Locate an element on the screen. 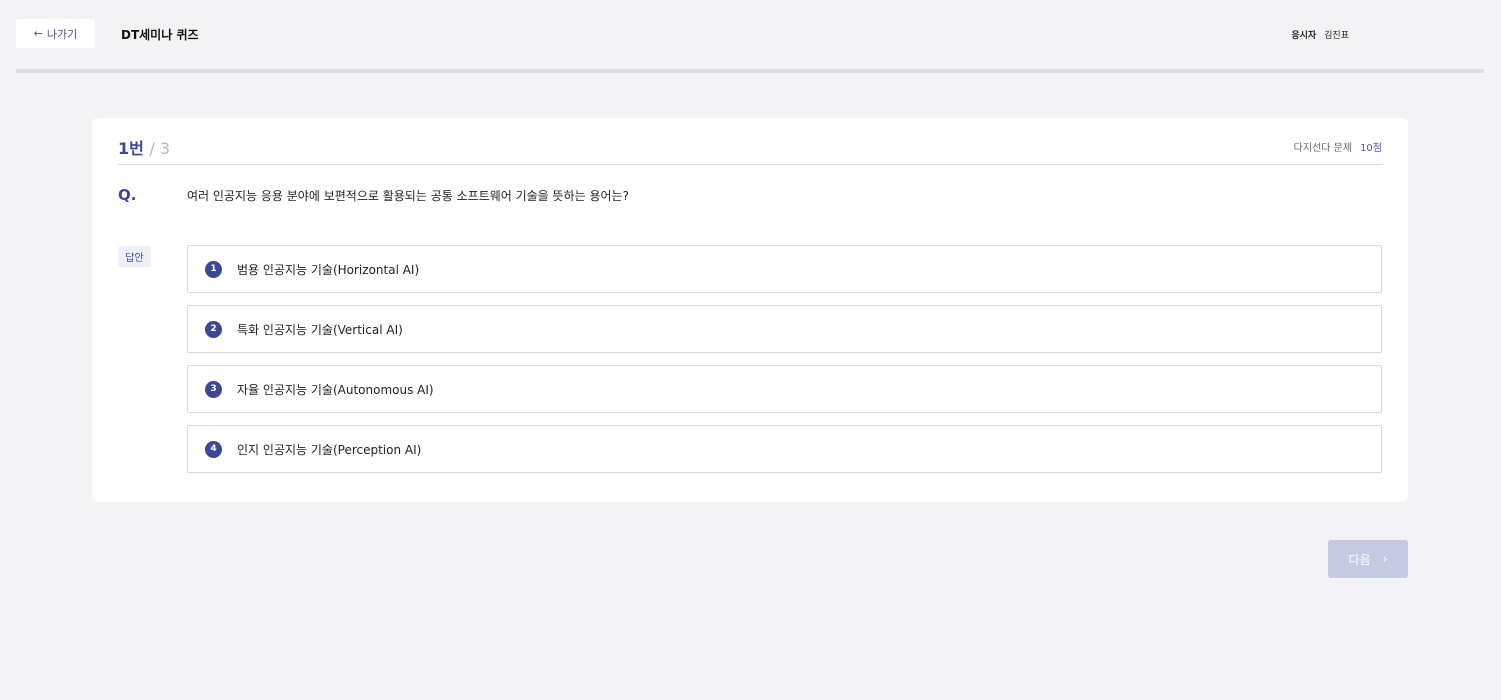 Image resolution: width=1501 pixels, height=700 pixels. option-number: 4 is located at coordinates (213, 449).